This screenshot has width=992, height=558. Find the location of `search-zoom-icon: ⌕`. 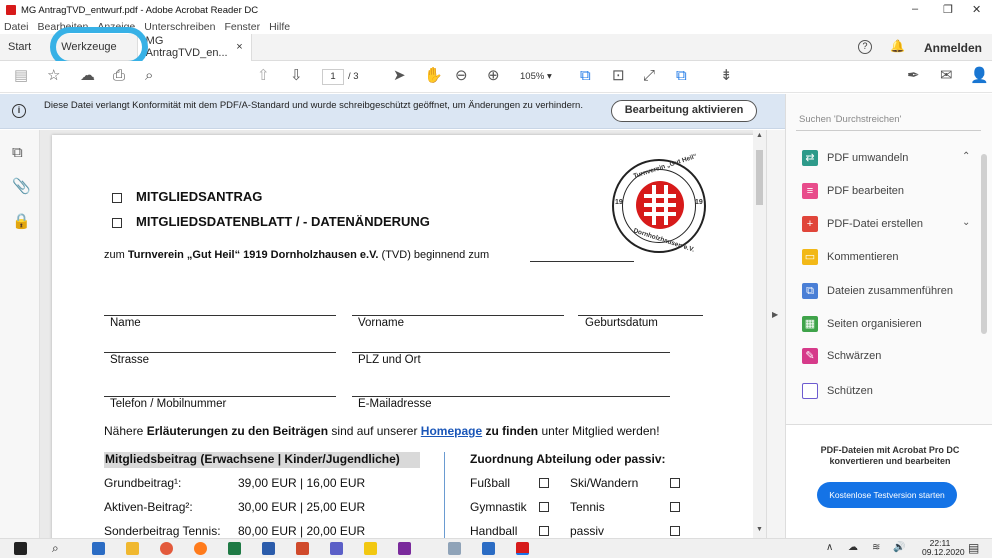

search-zoom-icon: ⌕ is located at coordinates (149, 76).